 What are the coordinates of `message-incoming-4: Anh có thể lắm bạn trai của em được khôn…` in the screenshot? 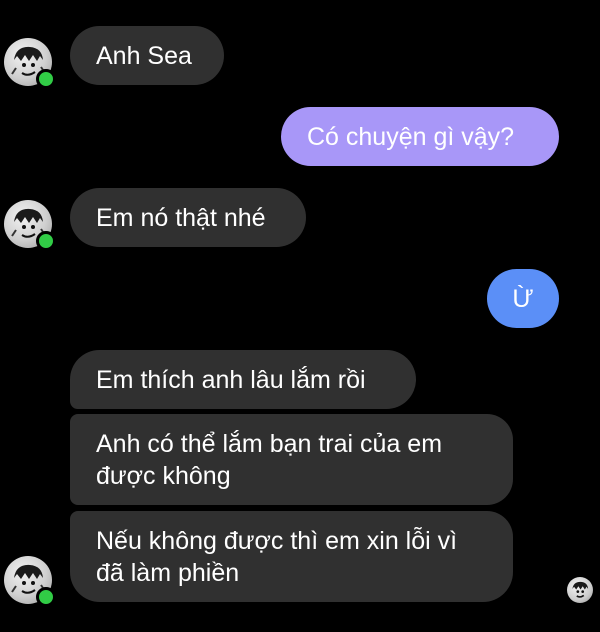 It's located at (291, 459).